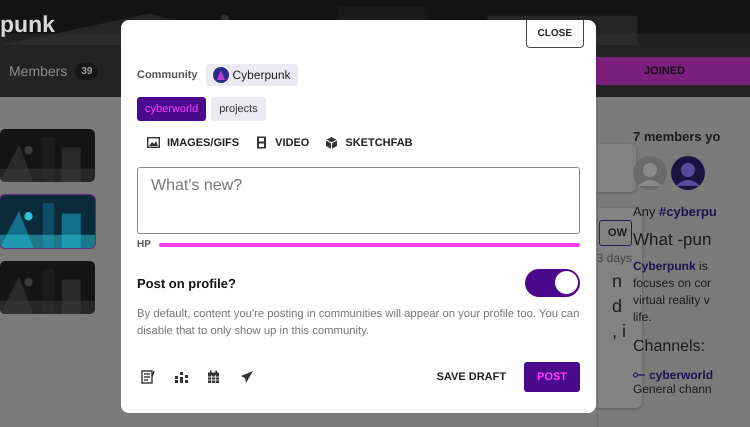  What do you see at coordinates (552, 377) in the screenshot?
I see `post-button: POST` at bounding box center [552, 377].